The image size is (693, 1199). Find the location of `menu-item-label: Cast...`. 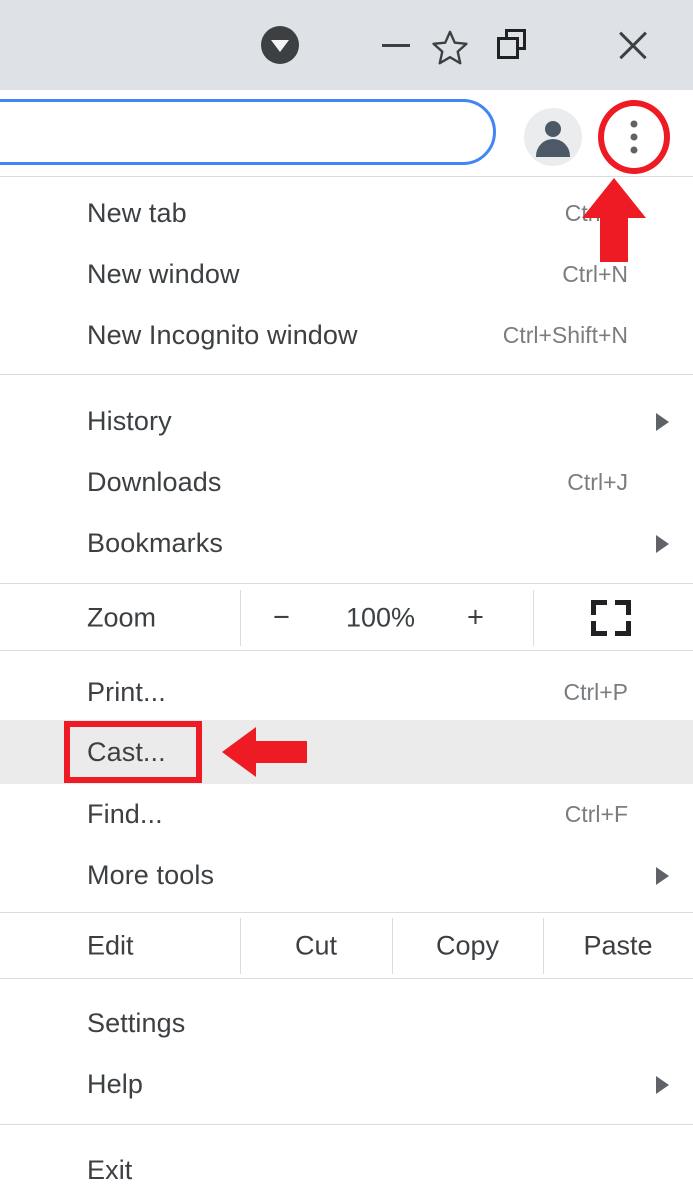

menu-item-label: Cast... is located at coordinates (126, 751).